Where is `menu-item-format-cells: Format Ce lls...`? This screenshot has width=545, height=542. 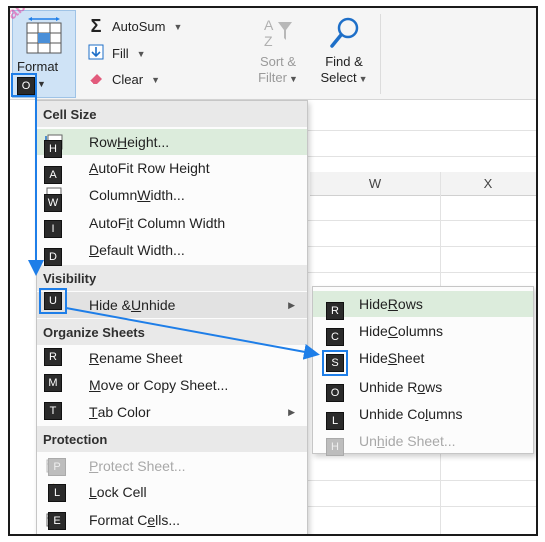 menu-item-format-cells: Format Ce lls... is located at coordinates (172, 520).